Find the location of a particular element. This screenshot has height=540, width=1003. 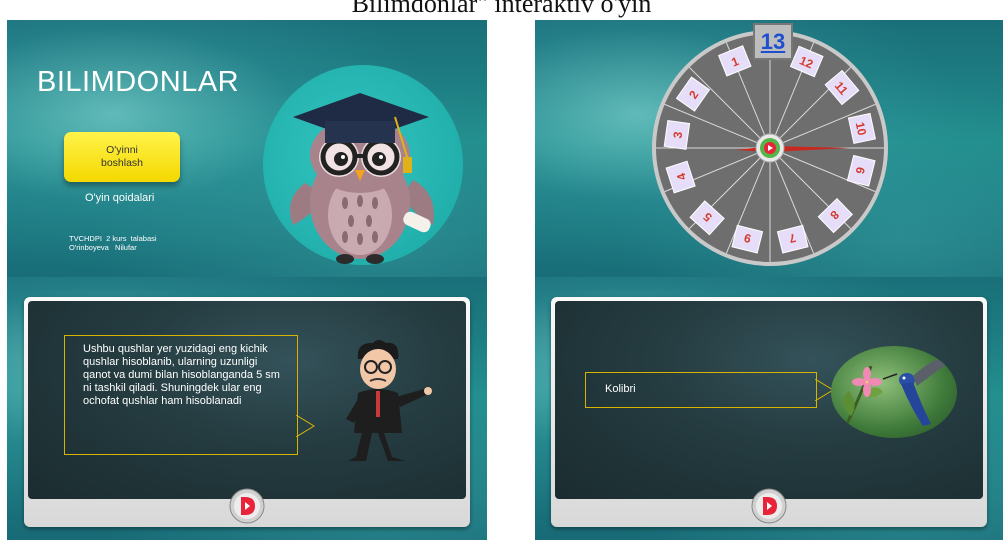

selected-number-box: 13 is located at coordinates (773, 41).